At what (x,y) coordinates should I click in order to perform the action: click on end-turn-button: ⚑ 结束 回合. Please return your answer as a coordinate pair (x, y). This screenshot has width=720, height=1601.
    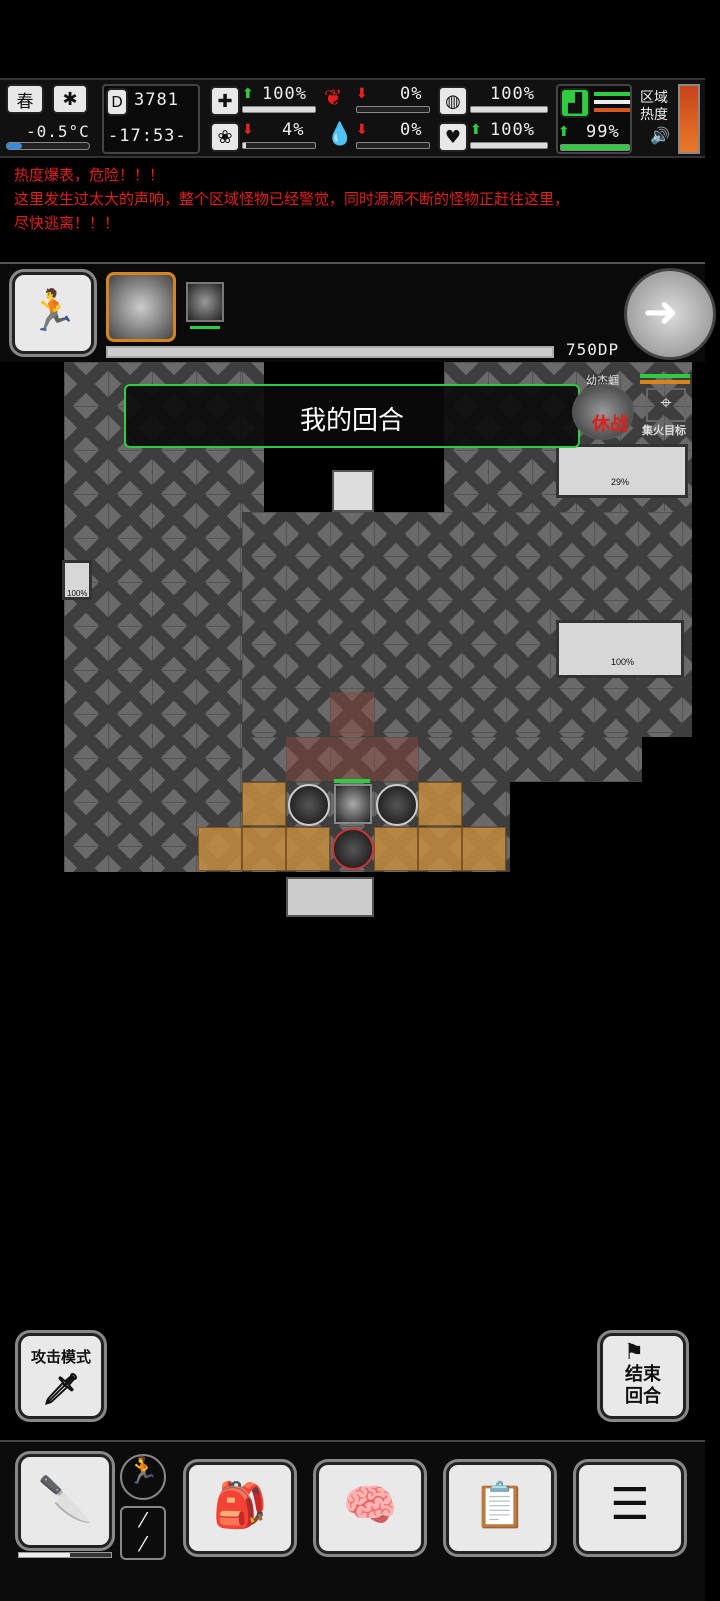
    Looking at the image, I should click on (643, 1376).